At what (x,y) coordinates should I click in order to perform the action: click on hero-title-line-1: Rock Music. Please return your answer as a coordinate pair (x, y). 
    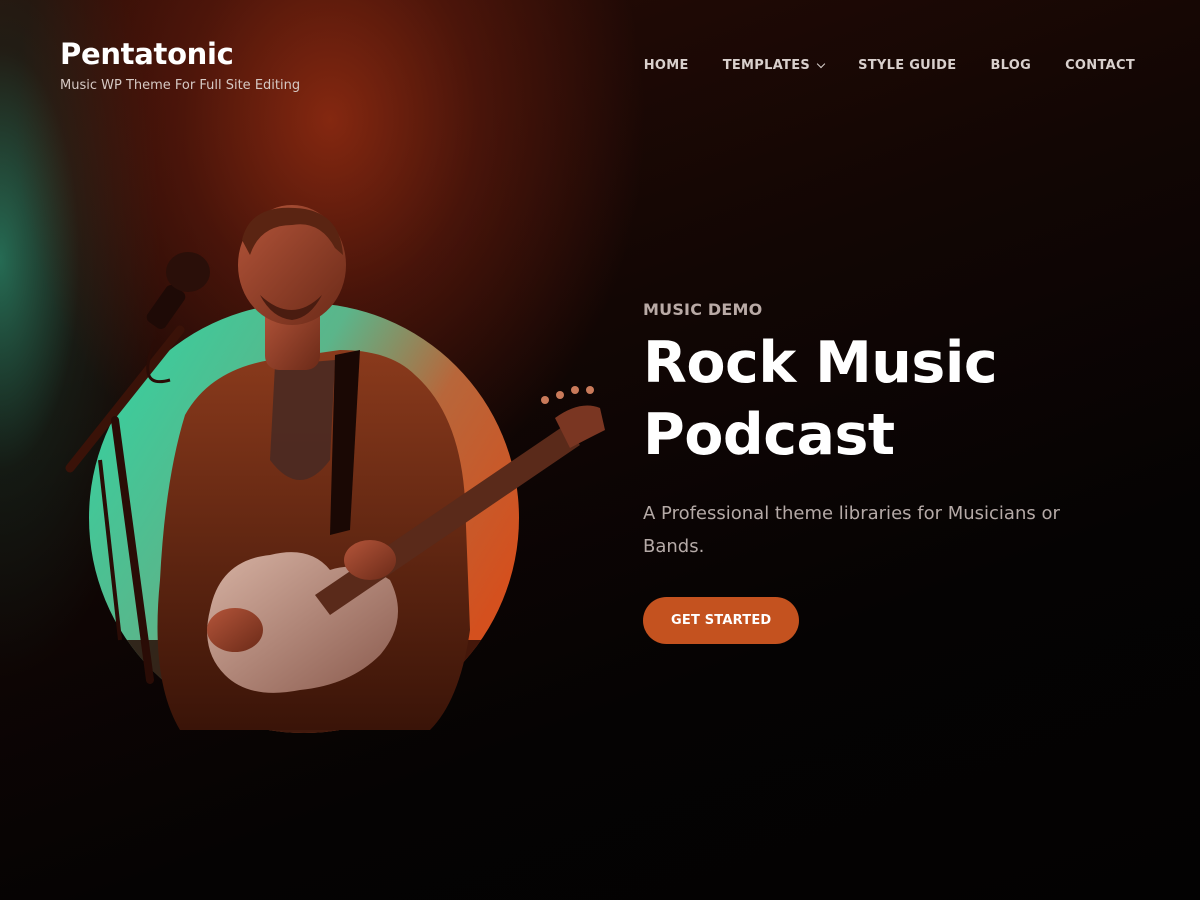
    Looking at the image, I should click on (820, 363).